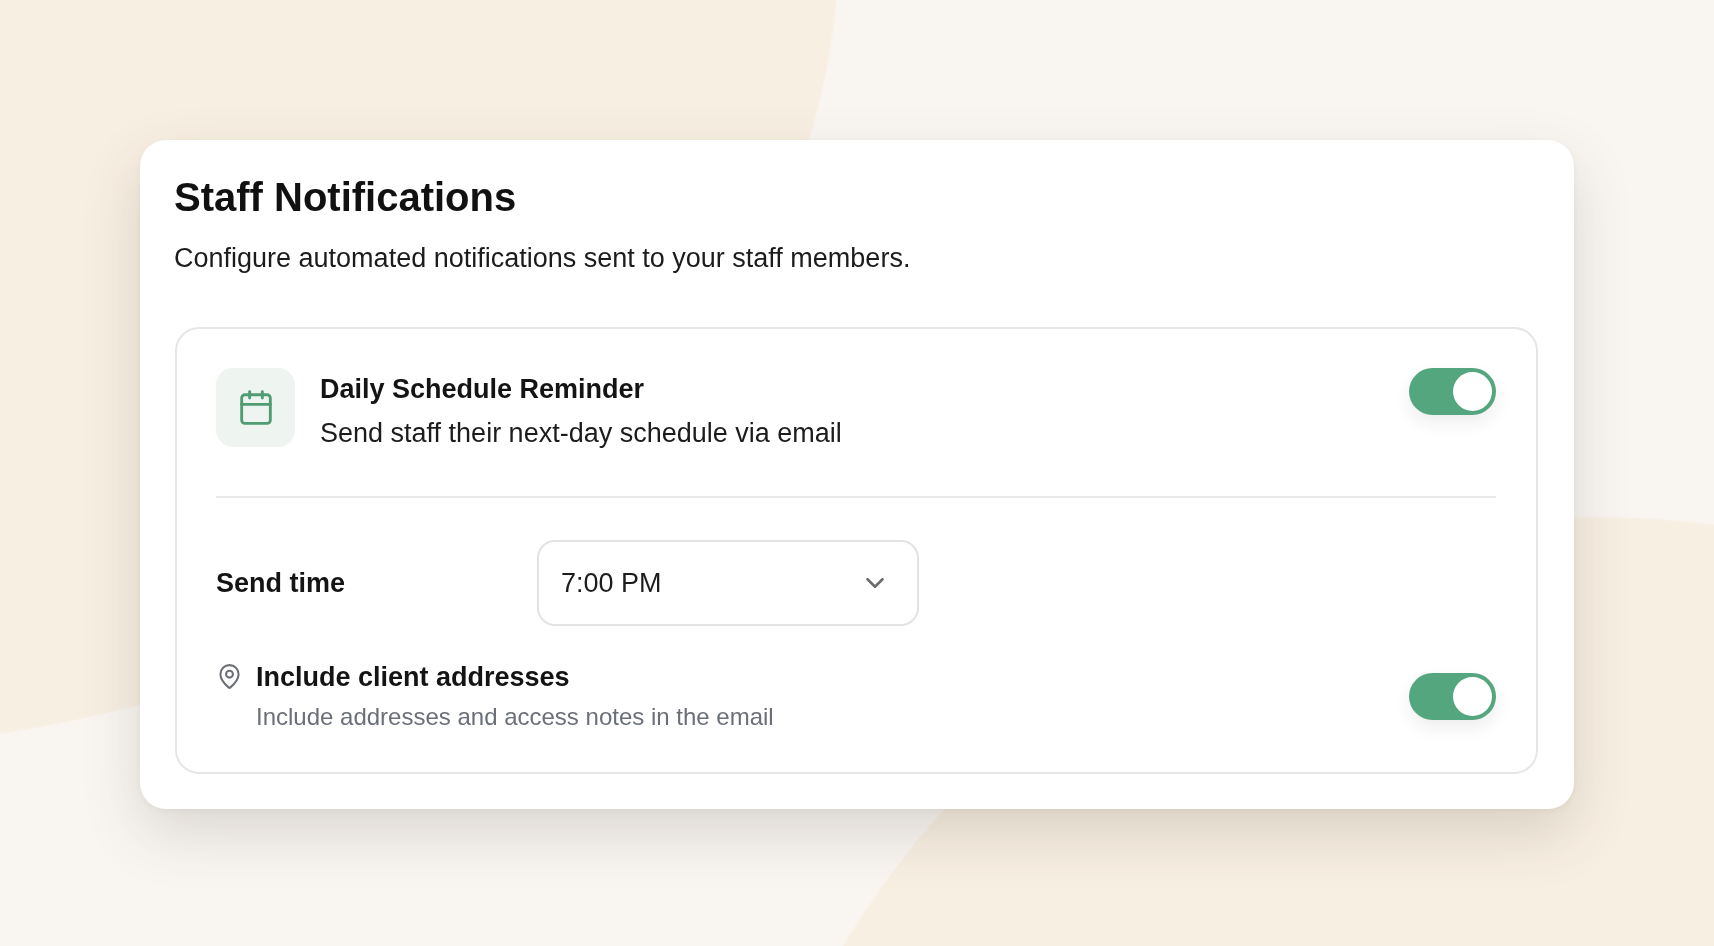  Describe the element at coordinates (255, 407) in the screenshot. I see `calendar-icon` at that location.